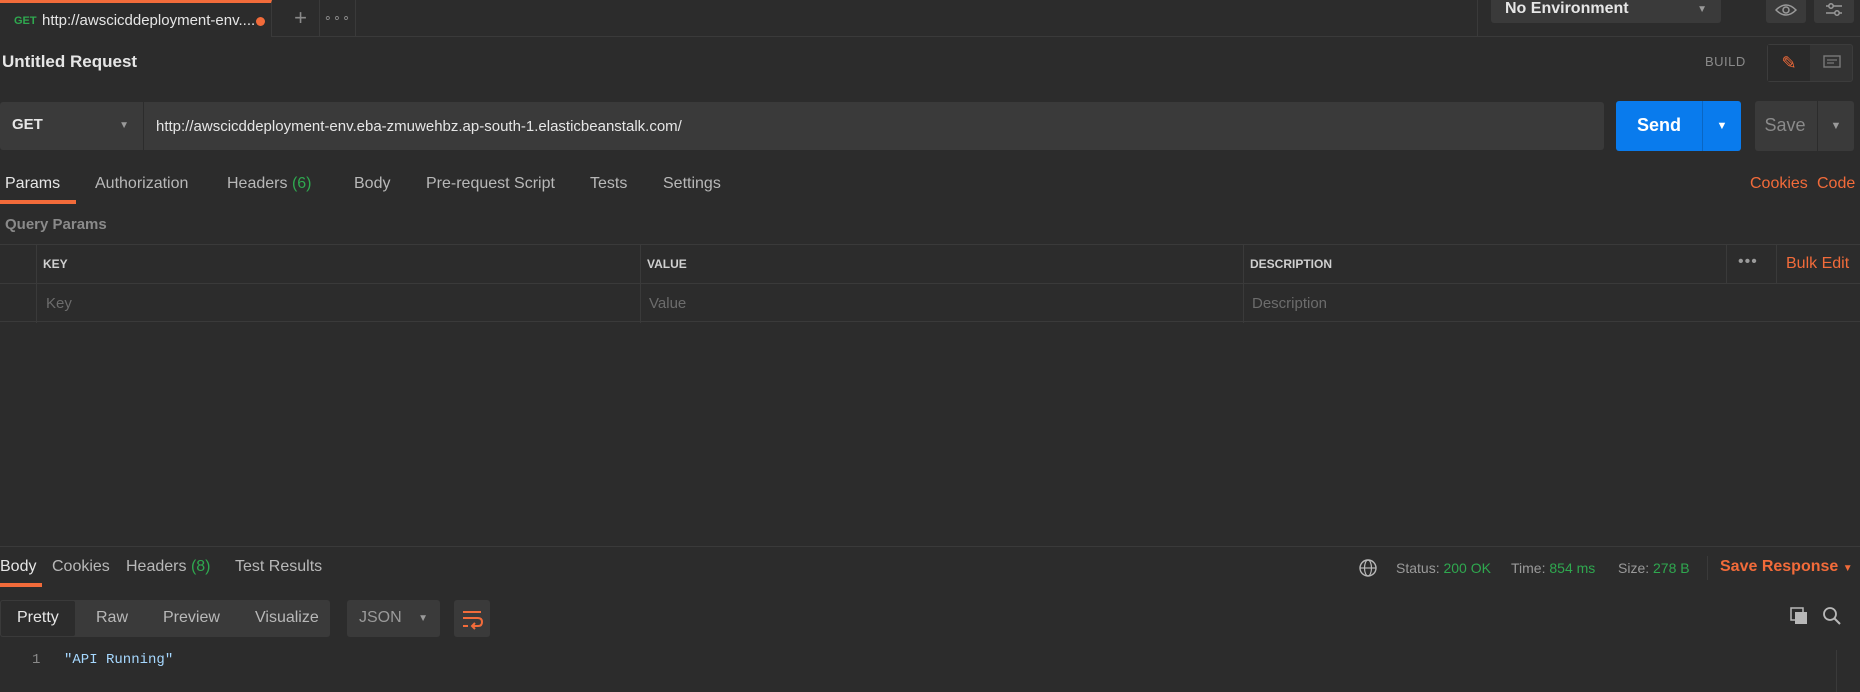 The width and height of the screenshot is (1860, 692). Describe the element at coordinates (1567, 8) in the screenshot. I see `environment-label: No Environment` at that location.